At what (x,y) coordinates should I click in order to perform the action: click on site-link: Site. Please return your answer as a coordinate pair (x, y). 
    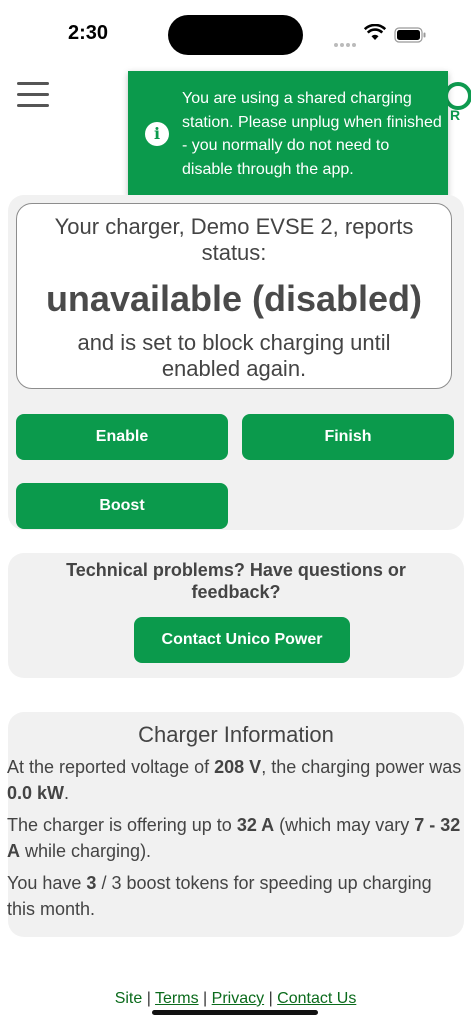
    Looking at the image, I should click on (129, 998).